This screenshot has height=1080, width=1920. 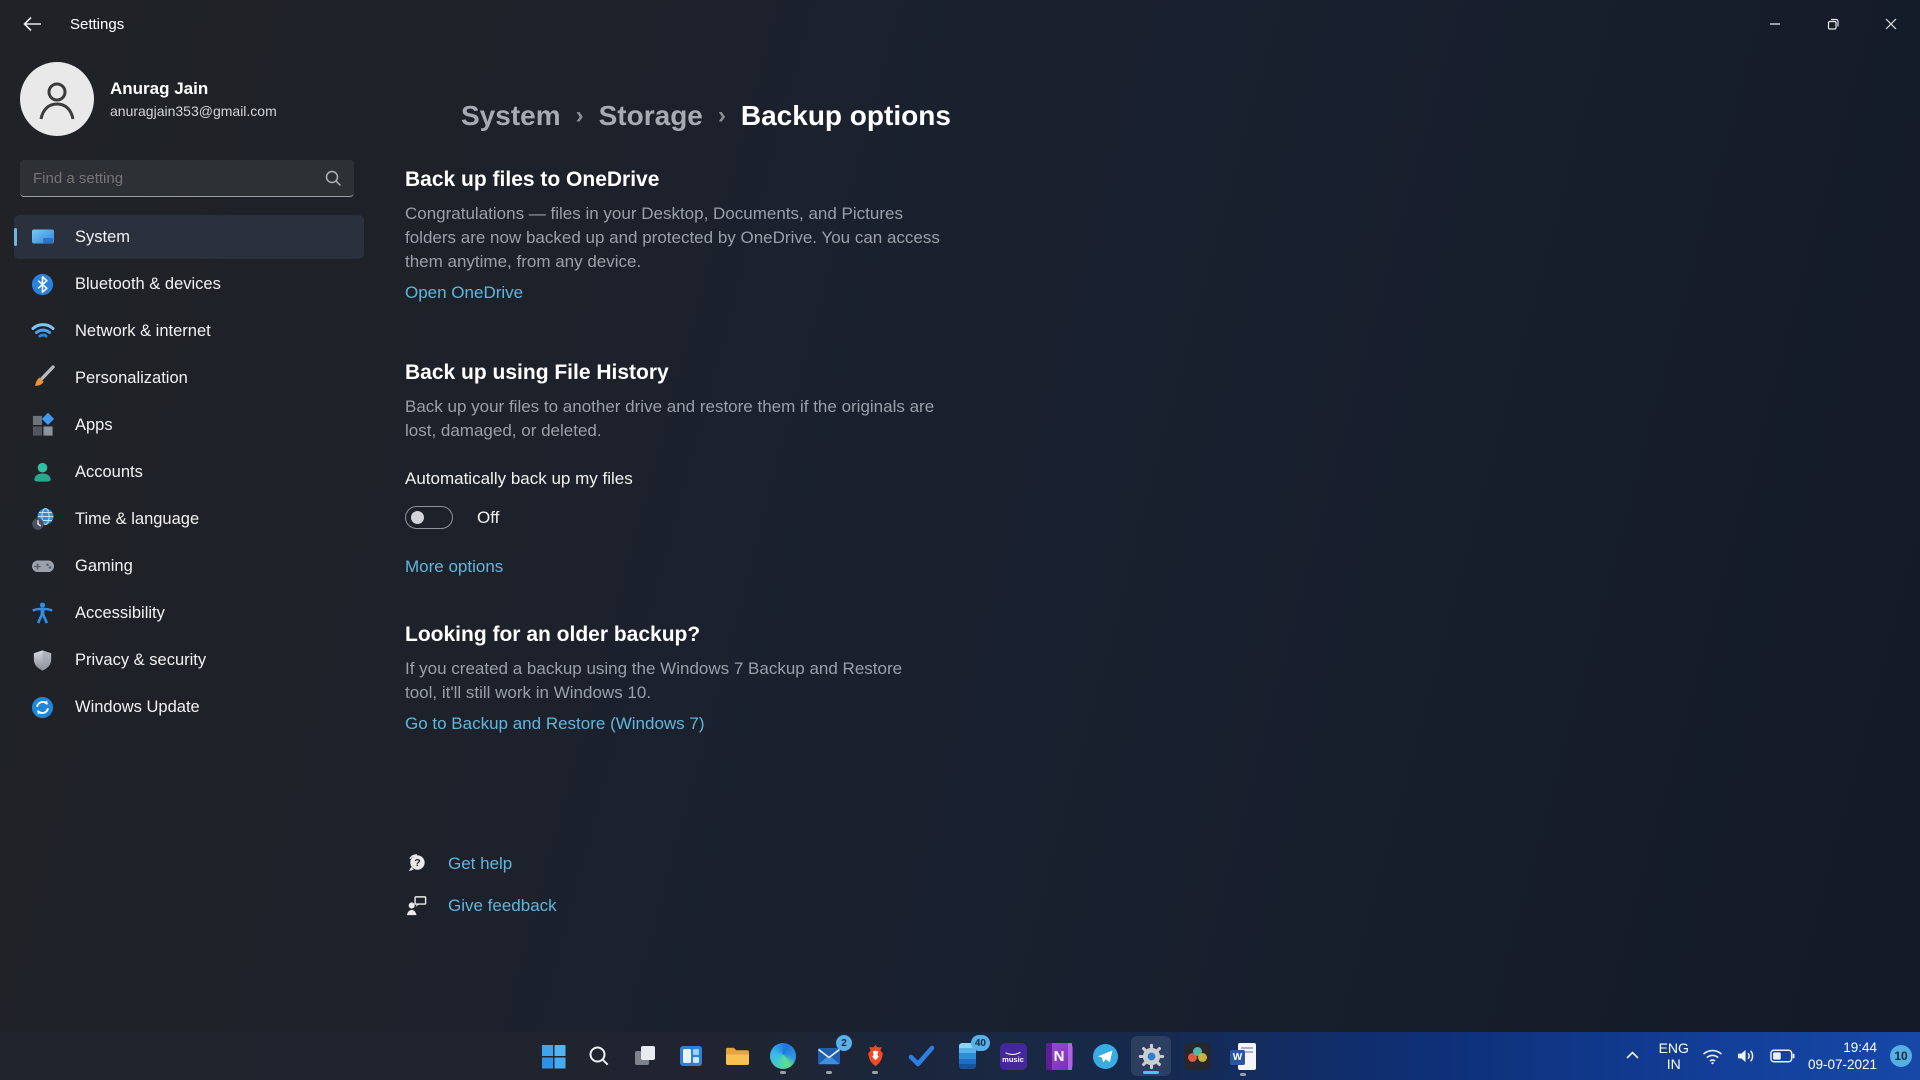 I want to click on back-button, so click(x=32, y=24).